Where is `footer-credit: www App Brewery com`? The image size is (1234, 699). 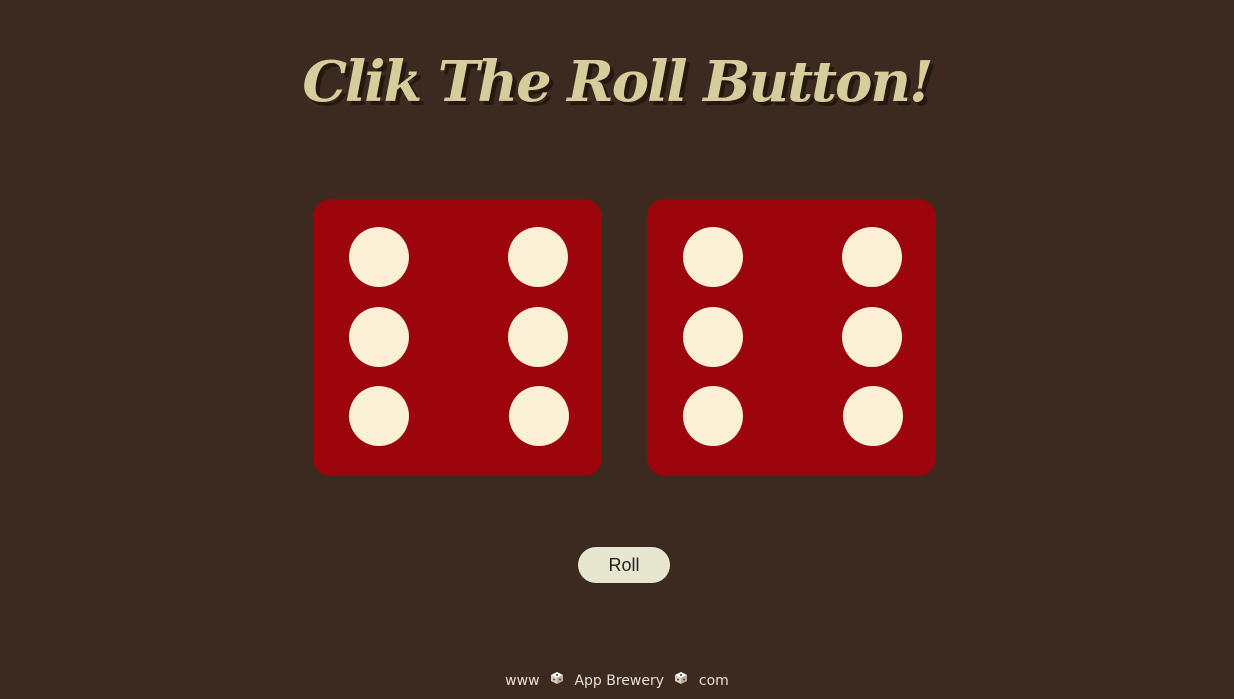
footer-credit: www App Brewery com is located at coordinates (617, 681).